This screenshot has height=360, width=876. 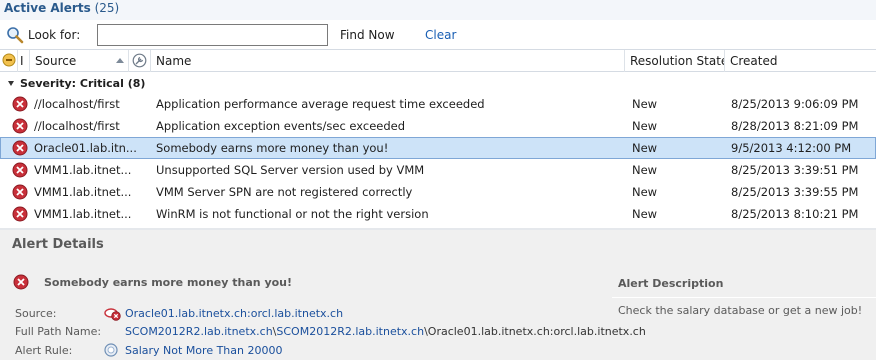 What do you see at coordinates (795, 214) in the screenshot?
I see `alert-created: 8/25/2013 8:10:21 PM` at bounding box center [795, 214].